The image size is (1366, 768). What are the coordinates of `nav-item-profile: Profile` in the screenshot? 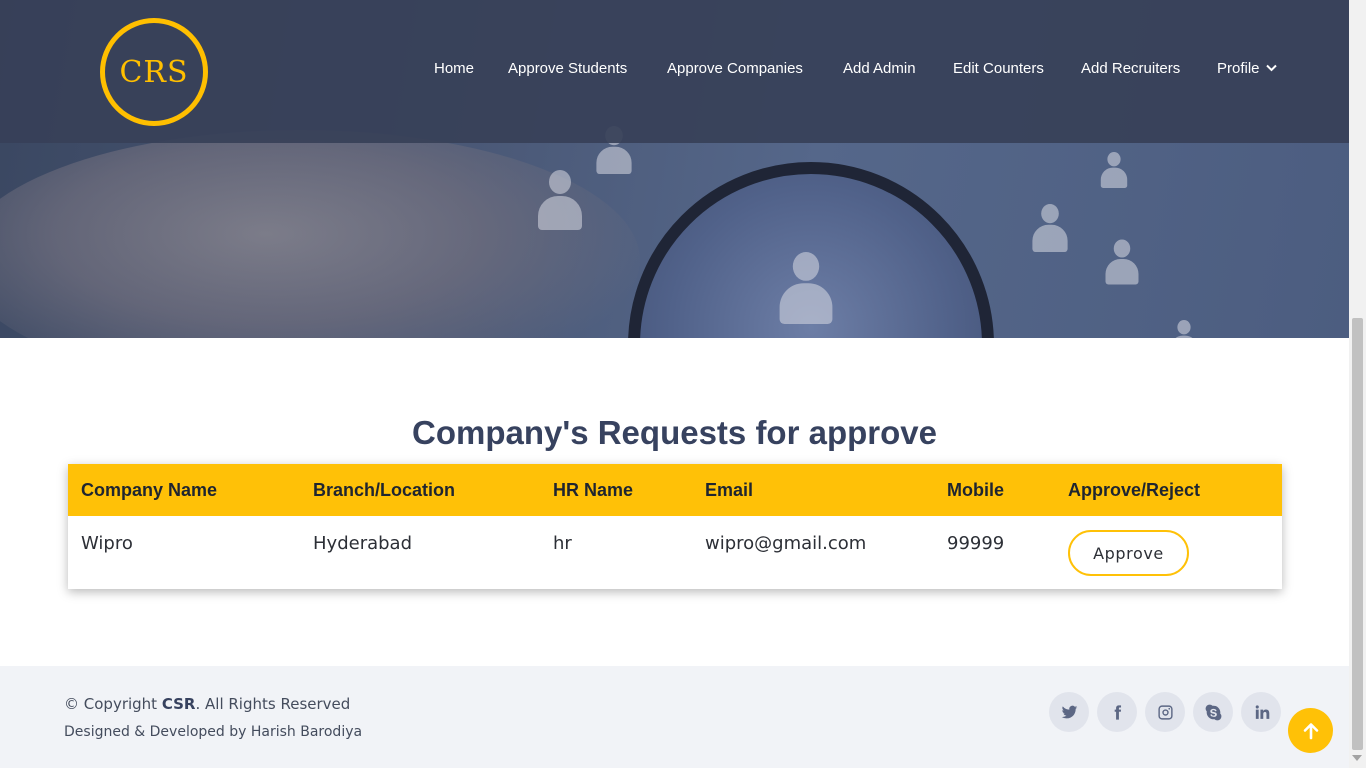 It's located at (1247, 68).